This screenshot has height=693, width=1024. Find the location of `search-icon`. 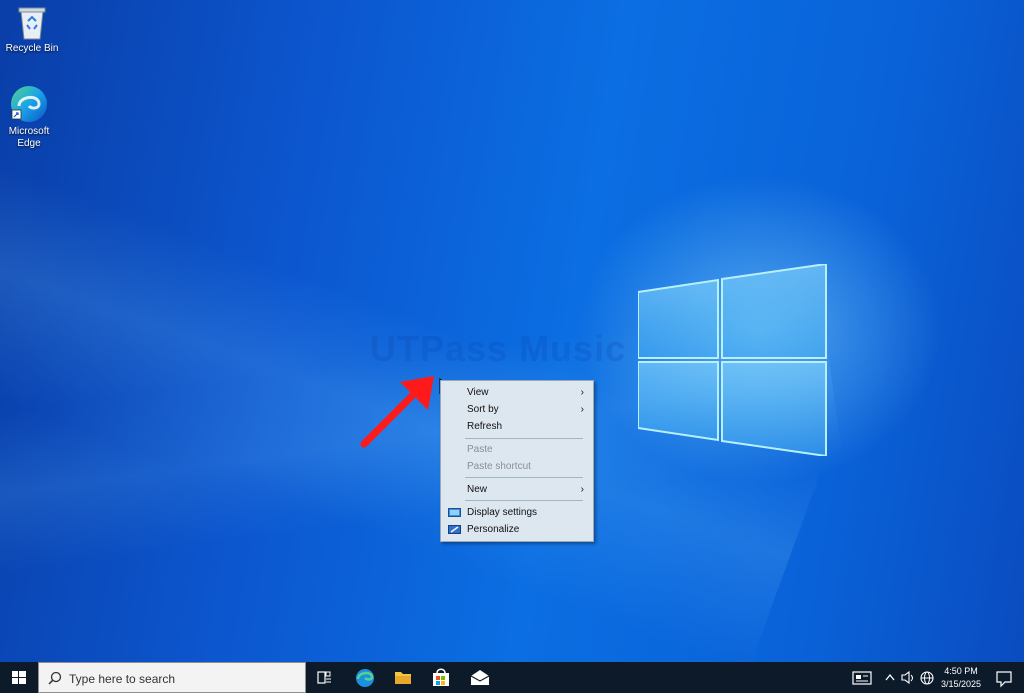

search-icon is located at coordinates (55, 678).